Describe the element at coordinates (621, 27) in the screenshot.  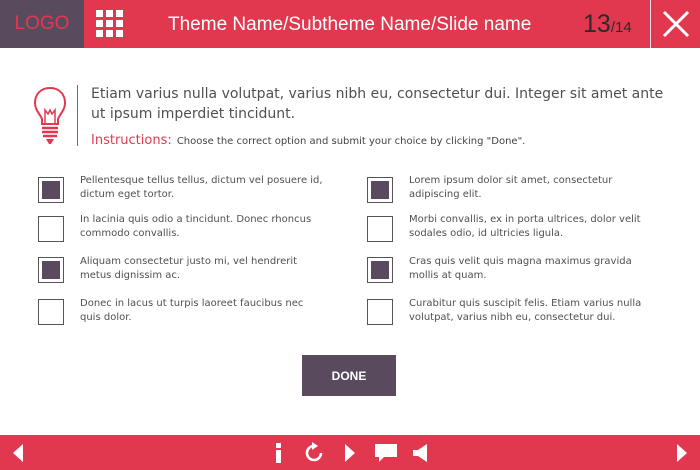
I see `page-total: /14` at that location.